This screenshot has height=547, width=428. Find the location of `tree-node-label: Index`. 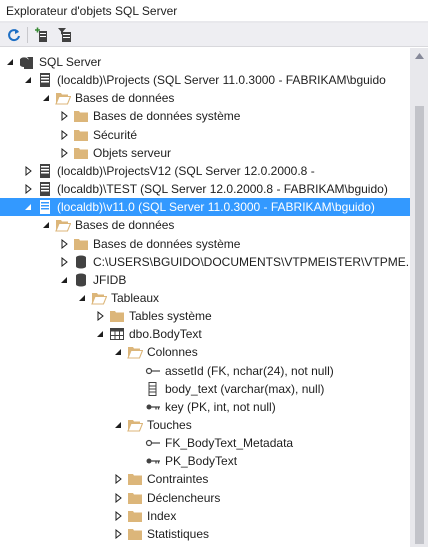

tree-node-label: Index is located at coordinates (162, 515).